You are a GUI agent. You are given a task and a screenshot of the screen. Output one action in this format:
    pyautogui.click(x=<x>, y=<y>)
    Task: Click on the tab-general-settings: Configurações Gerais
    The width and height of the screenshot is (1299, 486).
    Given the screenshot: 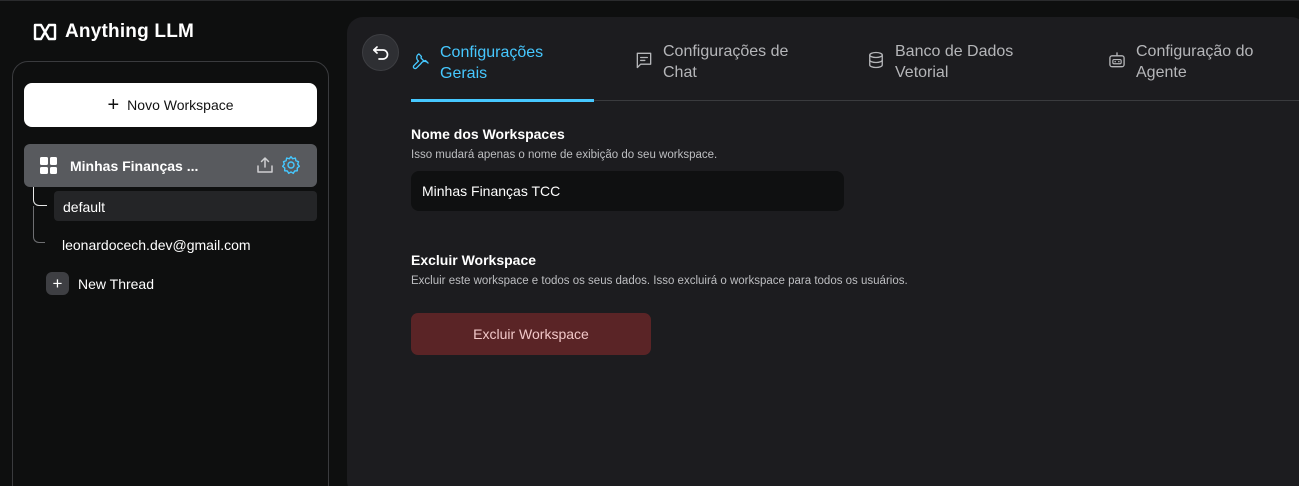 What is the action you would take?
    pyautogui.click(x=477, y=63)
    